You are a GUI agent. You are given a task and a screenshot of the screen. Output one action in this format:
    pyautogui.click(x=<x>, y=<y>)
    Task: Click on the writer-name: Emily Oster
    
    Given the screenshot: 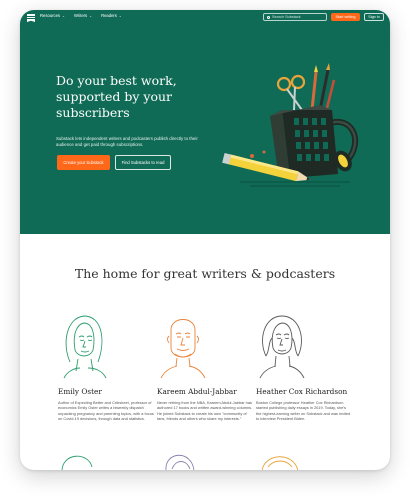 What is the action you would take?
    pyautogui.click(x=80, y=391)
    